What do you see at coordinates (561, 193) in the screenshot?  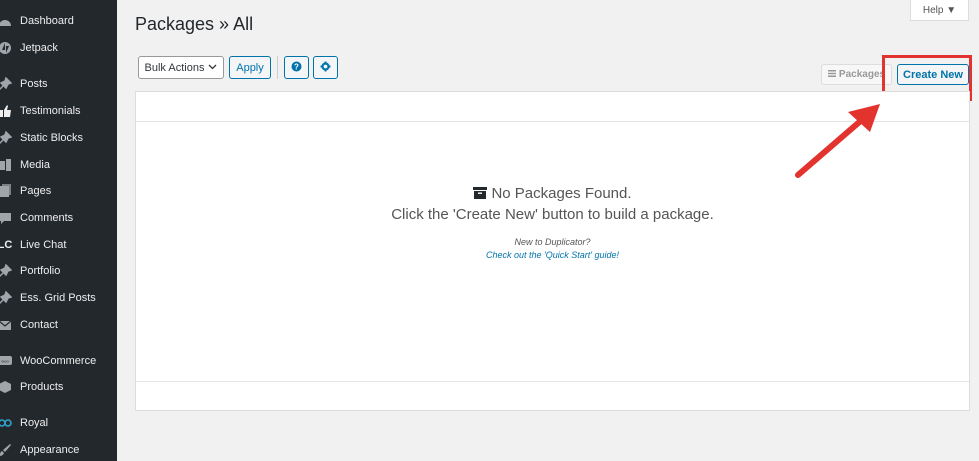 I see `empty-state-title-text: No Packages Found.` at bounding box center [561, 193].